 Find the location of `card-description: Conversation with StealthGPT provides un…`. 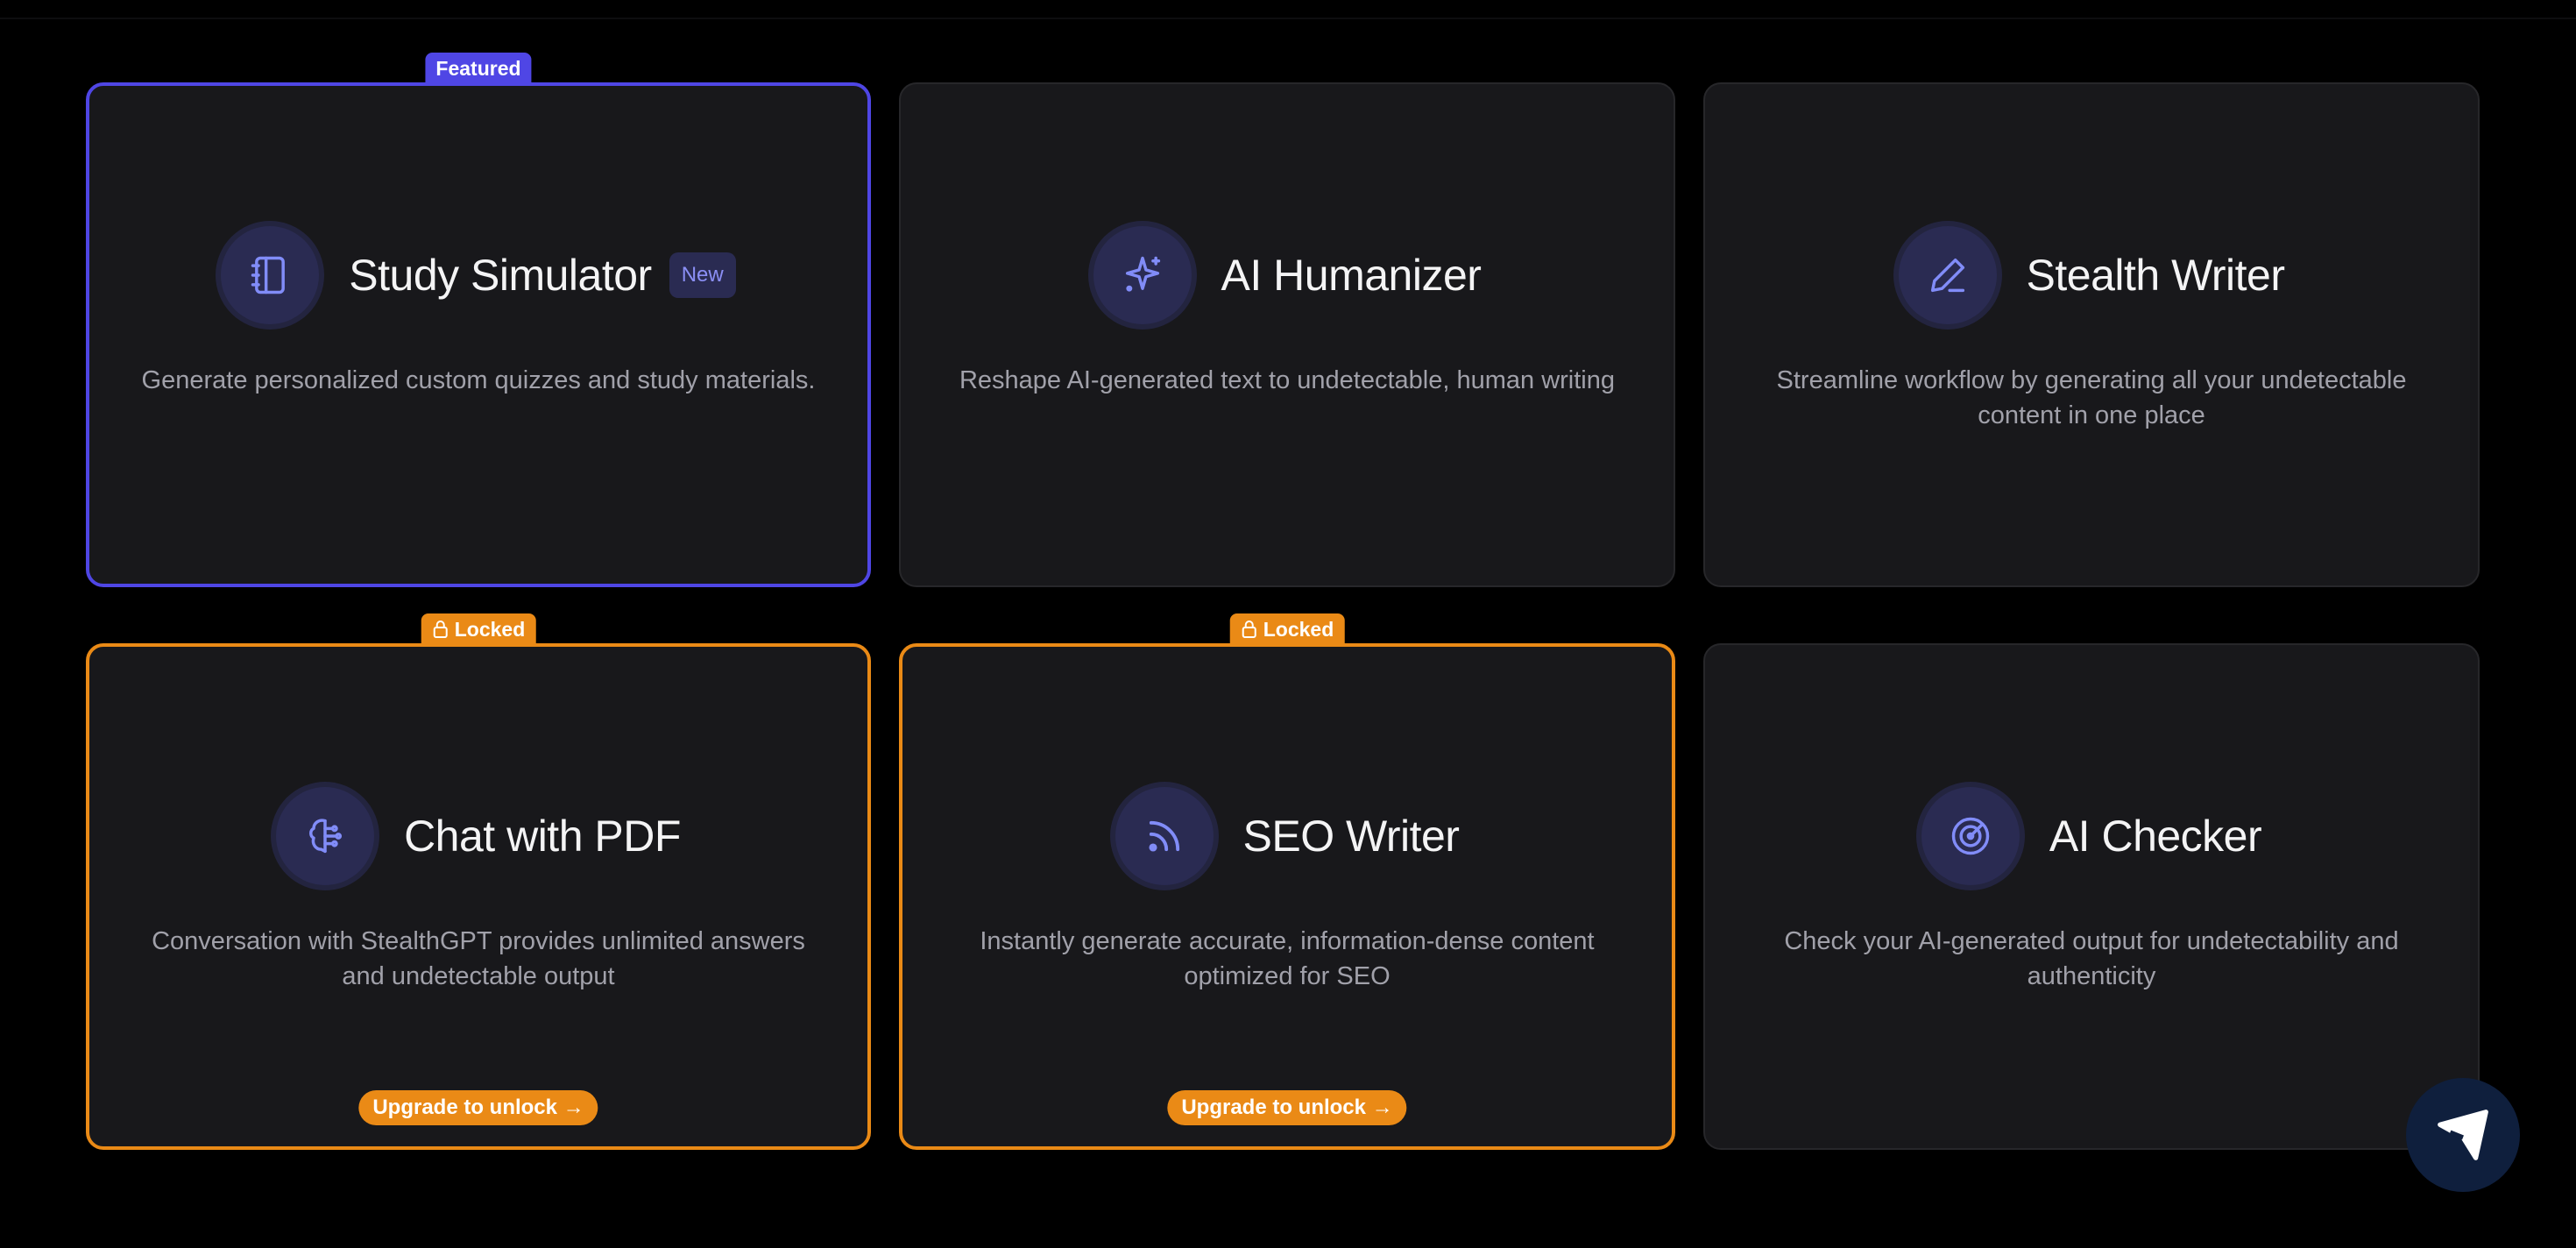

card-description: Conversation with StealthGPT provides un… is located at coordinates (478, 958).